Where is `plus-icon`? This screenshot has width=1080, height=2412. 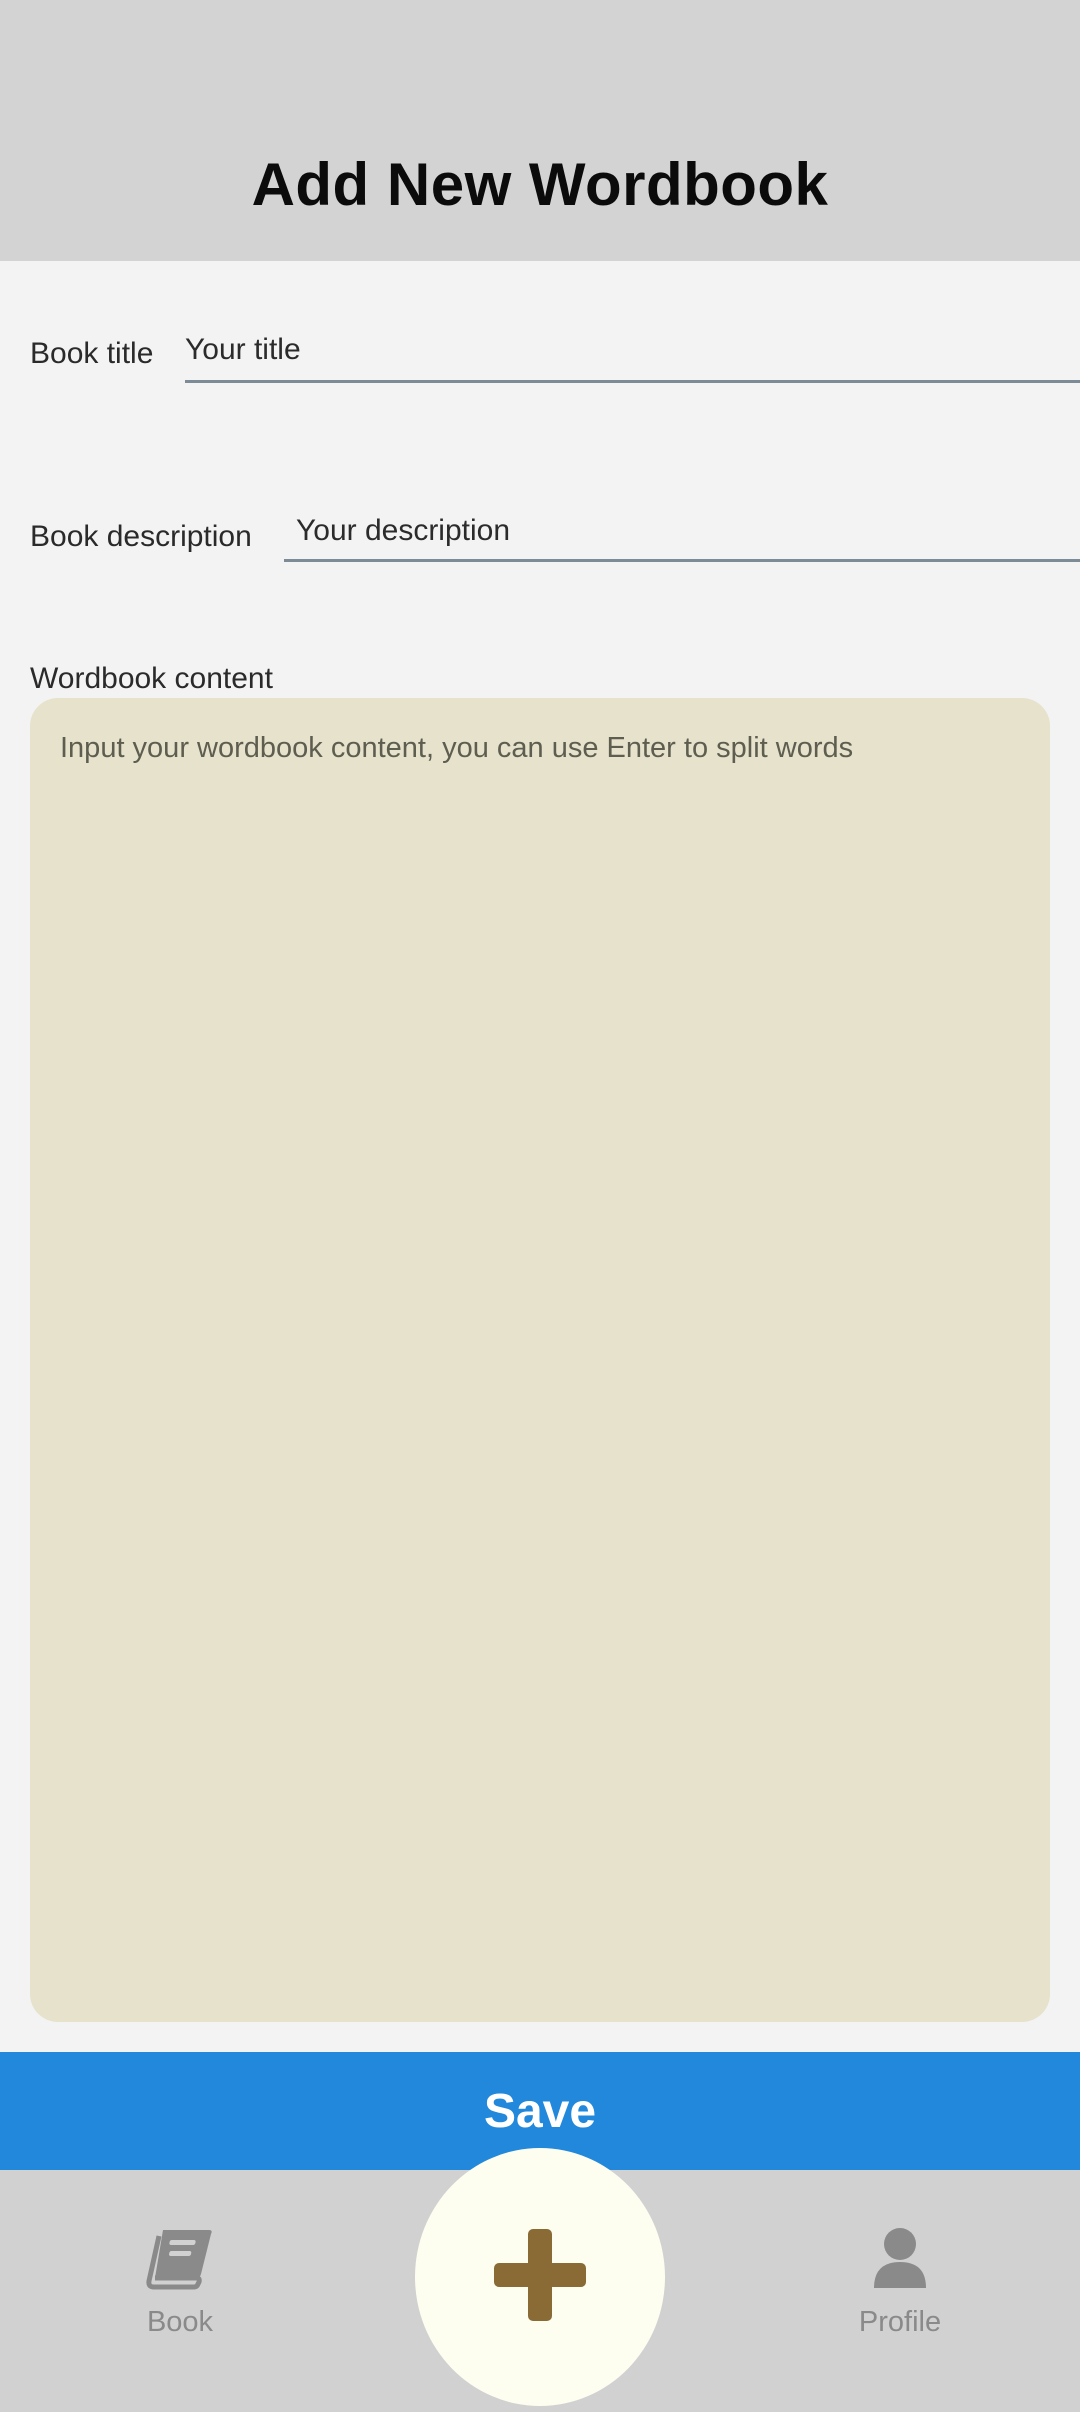 plus-icon is located at coordinates (540, 2277).